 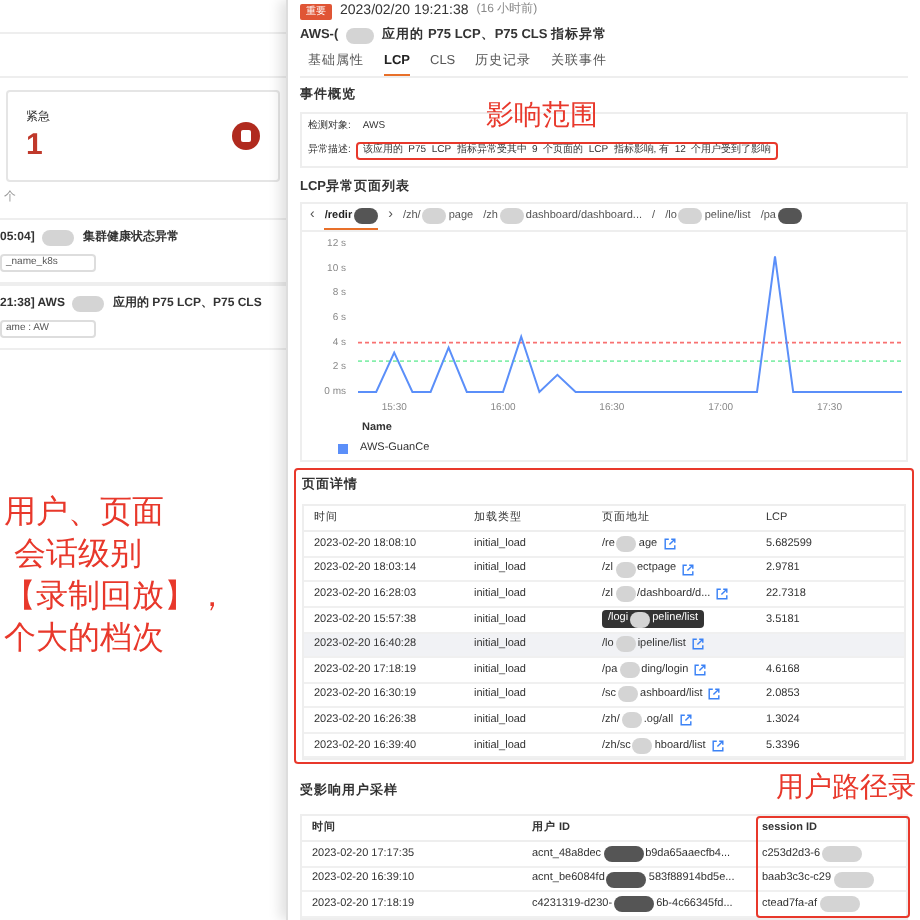 What do you see at coordinates (84, 513) in the screenshot?
I see `annotation-text: 用户、页面` at bounding box center [84, 513].